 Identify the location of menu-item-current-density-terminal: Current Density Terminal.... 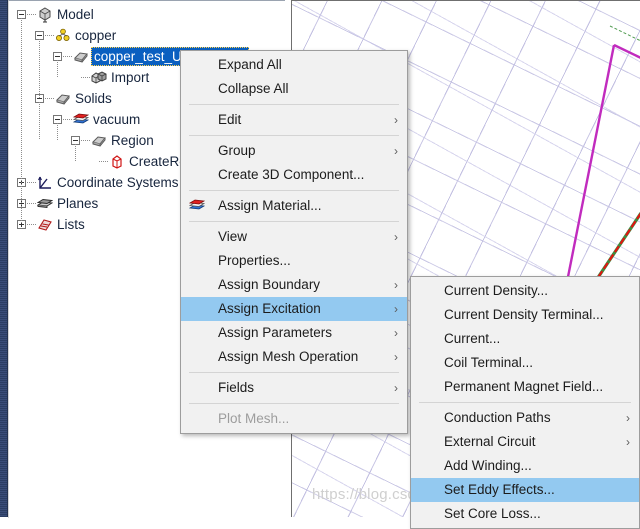
(525, 315).